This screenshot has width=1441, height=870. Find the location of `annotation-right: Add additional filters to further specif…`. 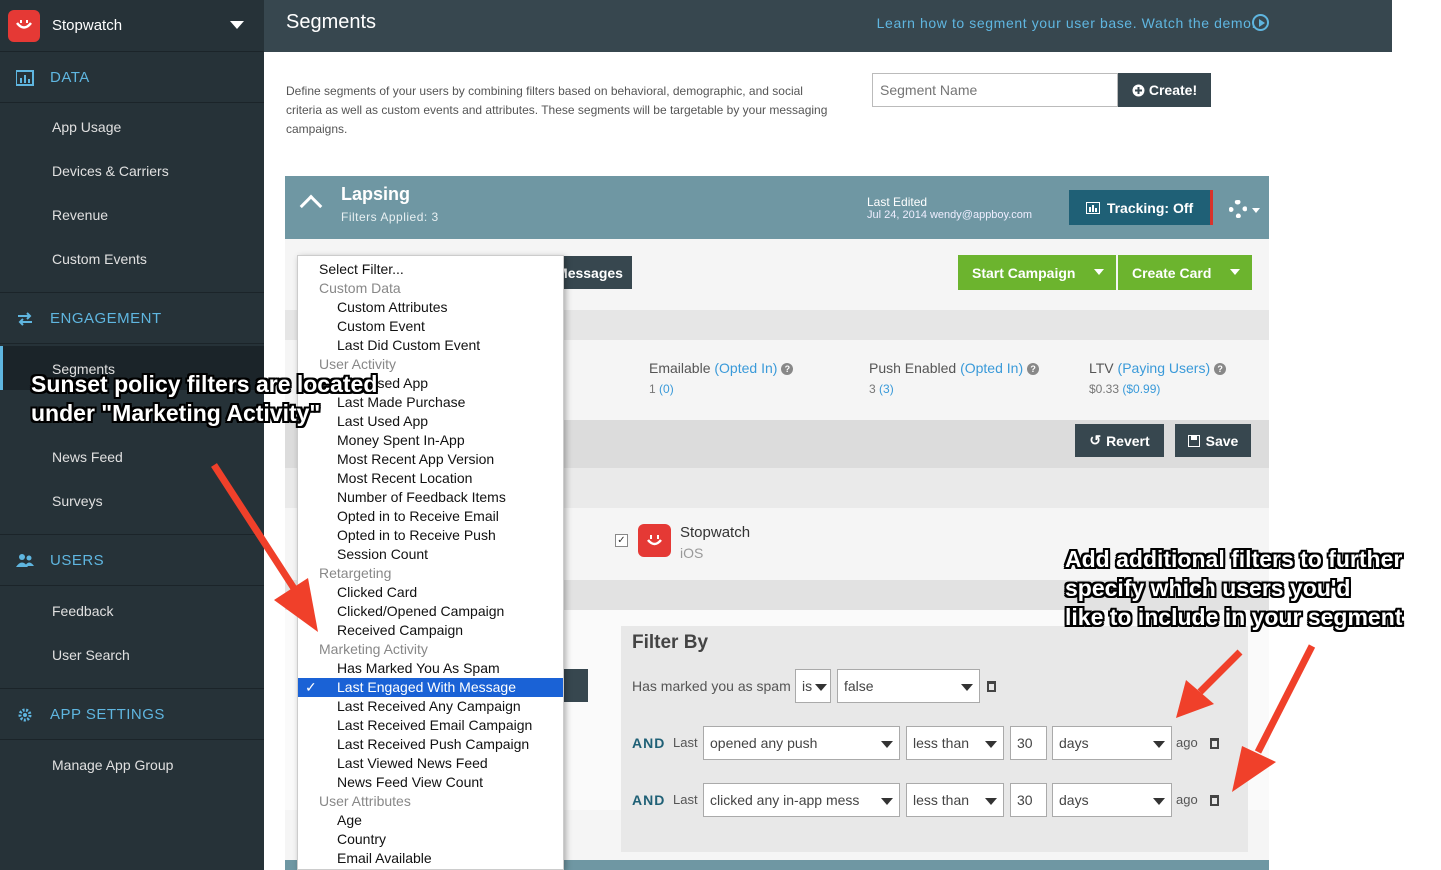

annotation-right: Add additional filters to further specif… is located at coordinates (1233, 588).